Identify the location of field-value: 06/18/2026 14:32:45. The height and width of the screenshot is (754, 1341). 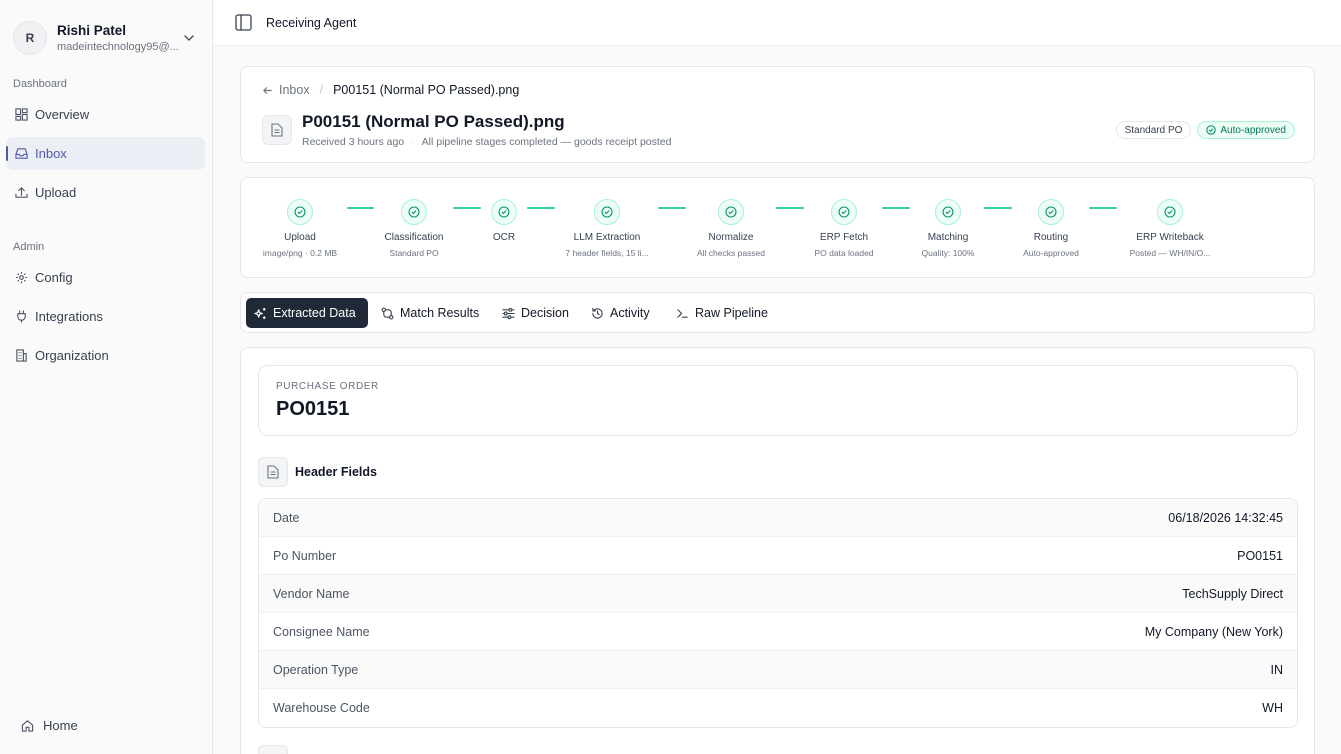
(1225, 517).